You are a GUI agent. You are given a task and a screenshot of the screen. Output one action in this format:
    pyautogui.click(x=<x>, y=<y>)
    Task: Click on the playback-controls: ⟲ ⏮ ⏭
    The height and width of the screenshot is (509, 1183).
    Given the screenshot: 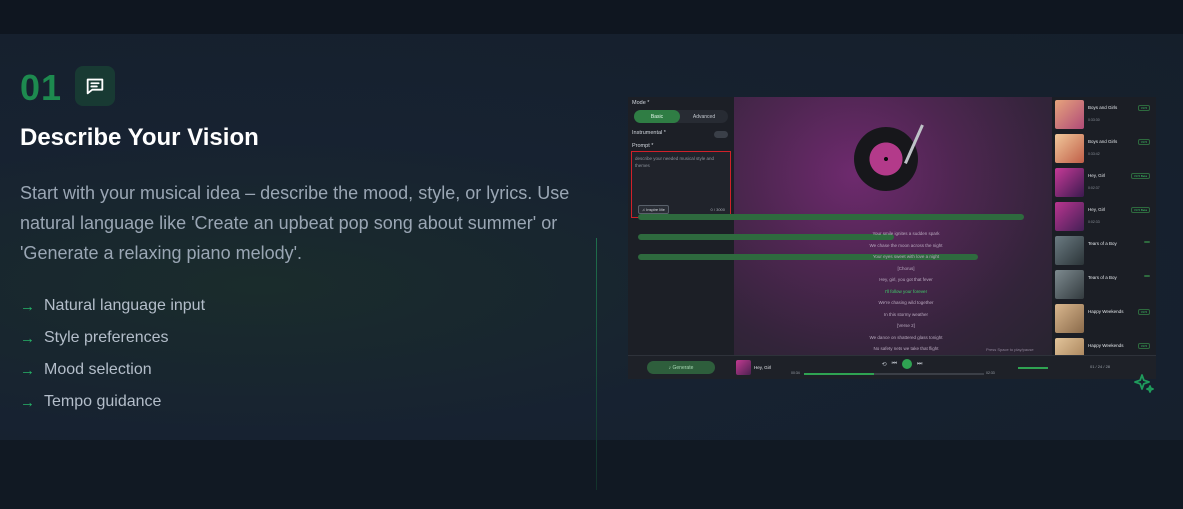 What is the action you would take?
    pyautogui.click(x=902, y=364)
    